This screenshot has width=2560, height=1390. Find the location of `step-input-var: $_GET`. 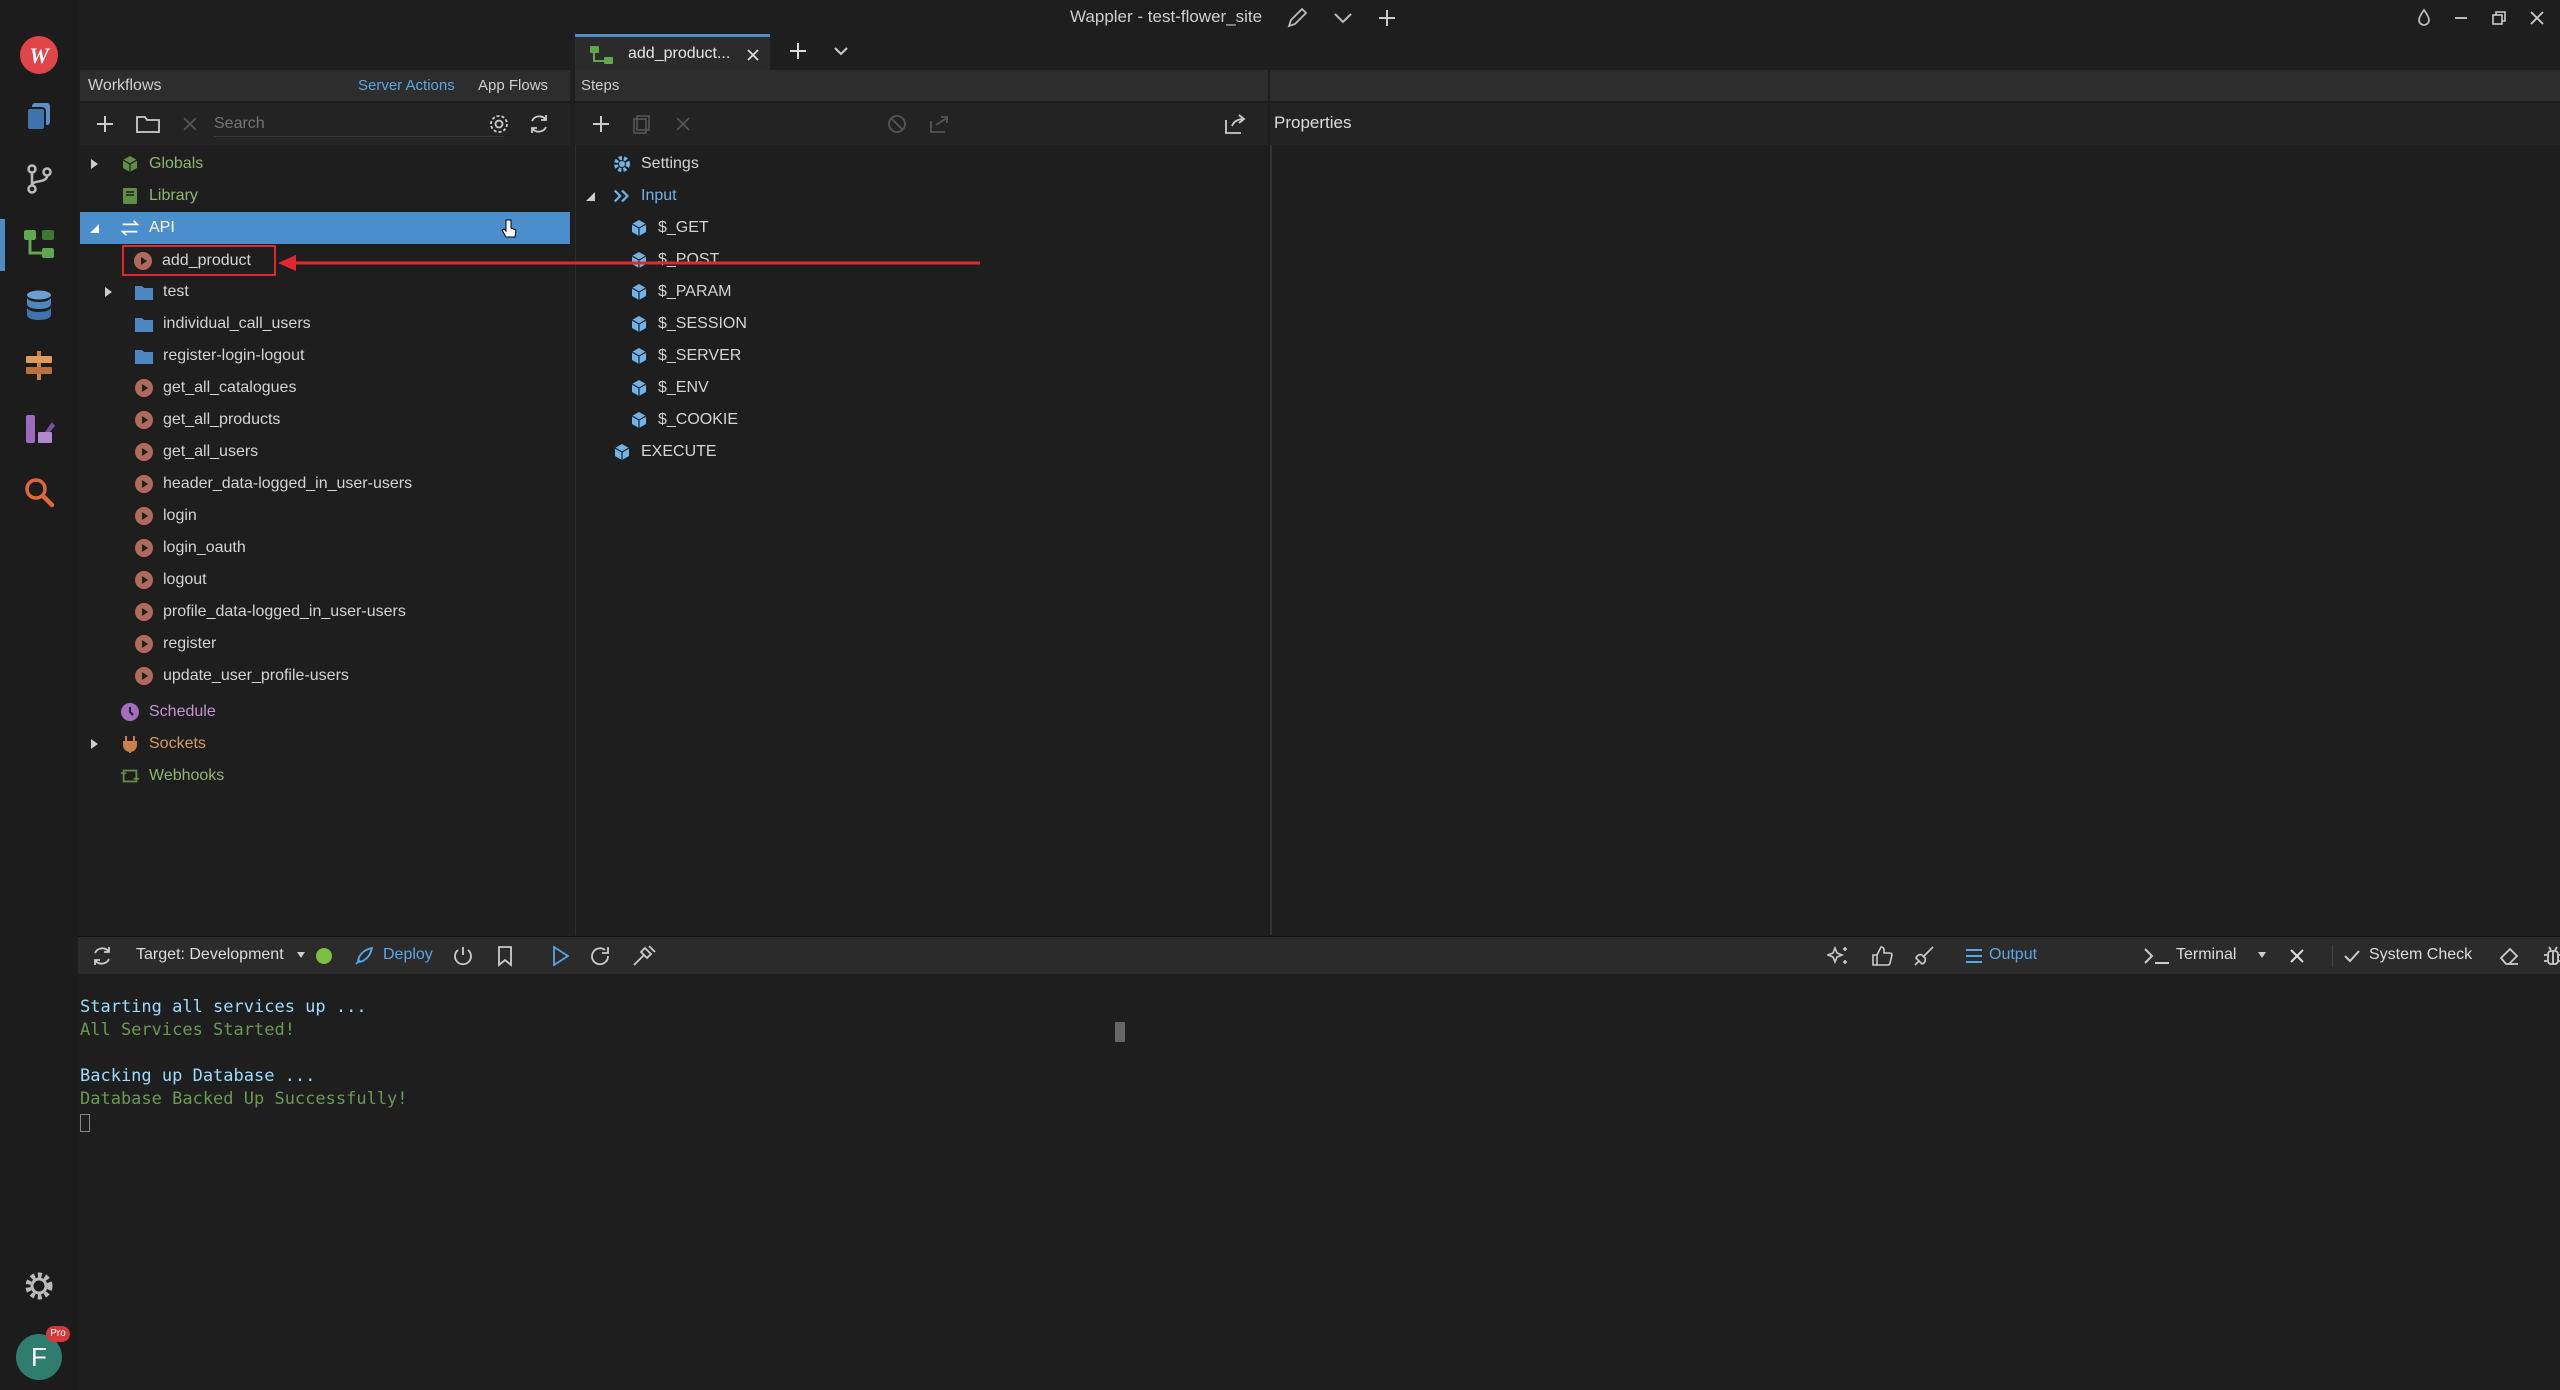

step-input-var: $_GET is located at coordinates (642, 228).